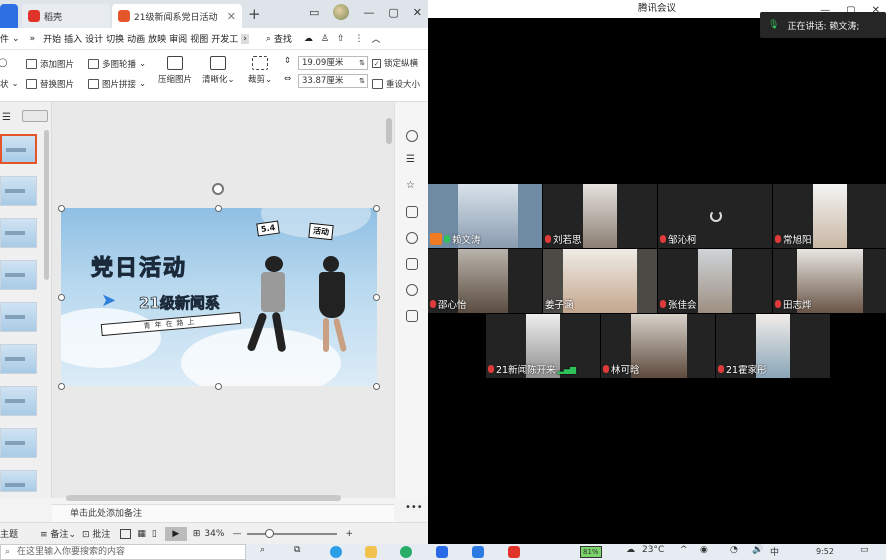 Image resolution: width=886 pixels, height=560 pixels. Describe the element at coordinates (6, 117) in the screenshot. I see `outline-view-icon: ☰` at that location.